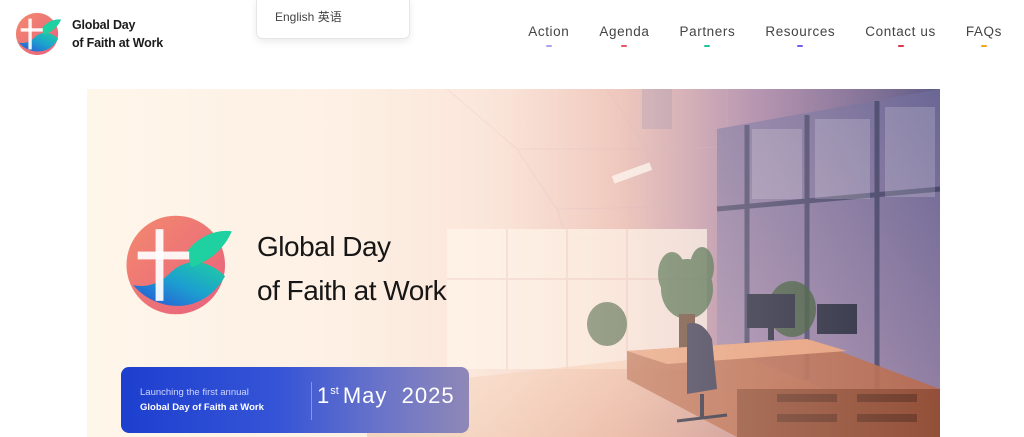  I want to click on nav-label: Action, so click(549, 31).